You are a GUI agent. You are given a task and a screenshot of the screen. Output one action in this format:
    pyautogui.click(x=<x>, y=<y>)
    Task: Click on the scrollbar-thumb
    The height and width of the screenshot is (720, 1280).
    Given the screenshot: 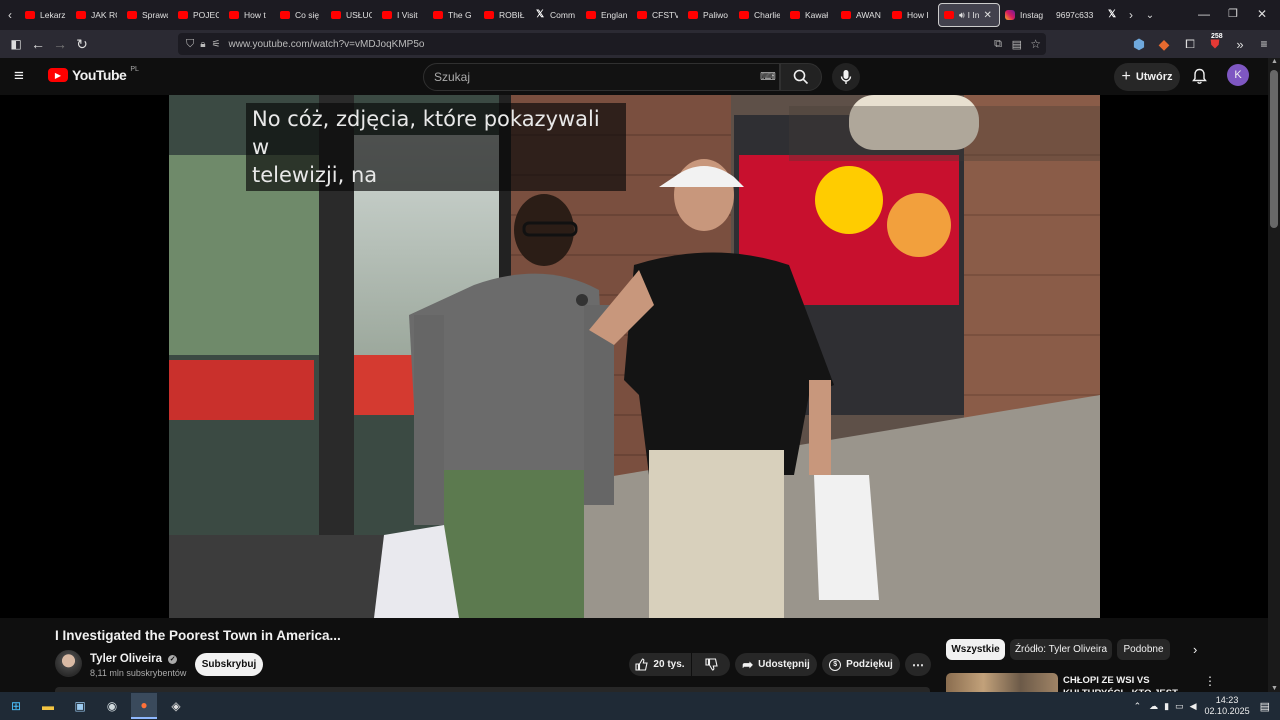 What is the action you would take?
    pyautogui.click(x=1274, y=149)
    